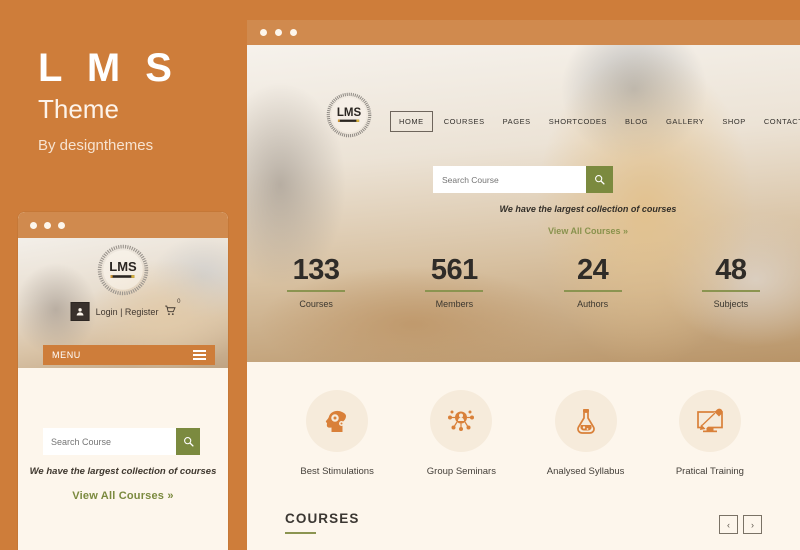 The width and height of the screenshot is (800, 550). I want to click on stat-authors: 24 Authors, so click(593, 281).